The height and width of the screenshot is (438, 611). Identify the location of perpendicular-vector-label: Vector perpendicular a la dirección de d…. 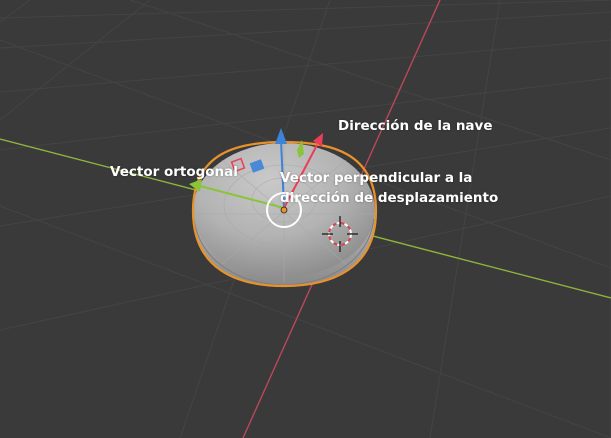
(389, 188).